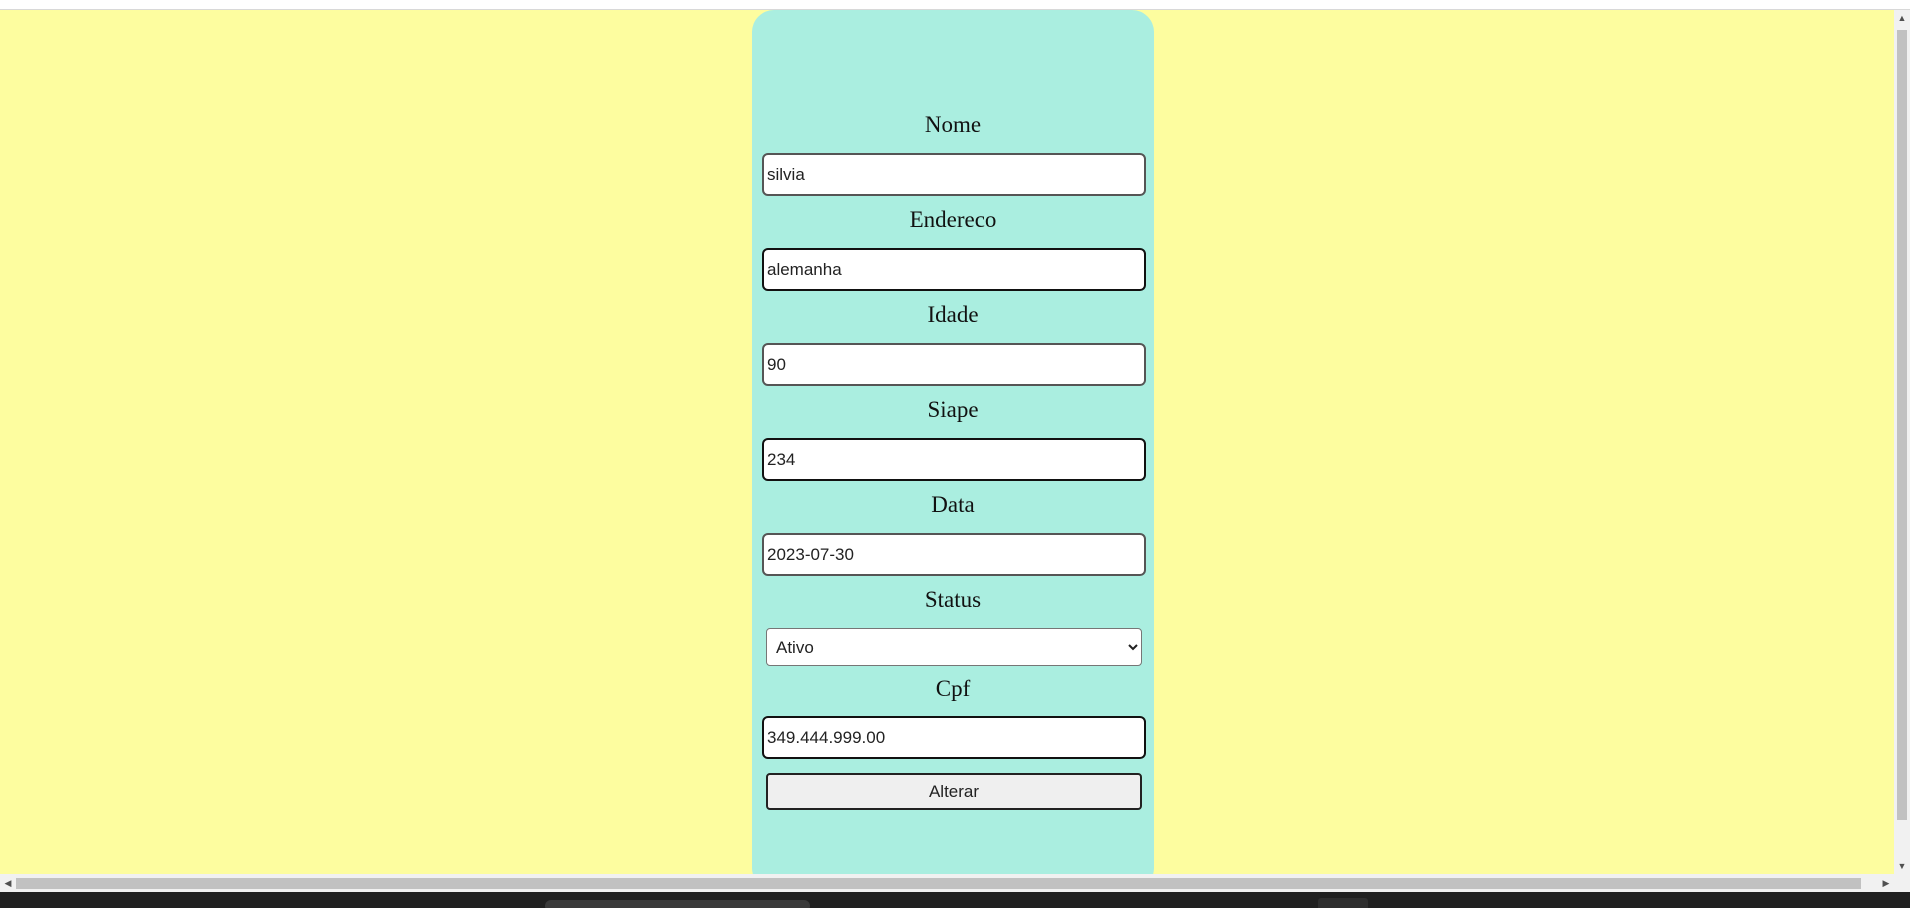  I want to click on taskbar-app-icon, so click(1343, 903).